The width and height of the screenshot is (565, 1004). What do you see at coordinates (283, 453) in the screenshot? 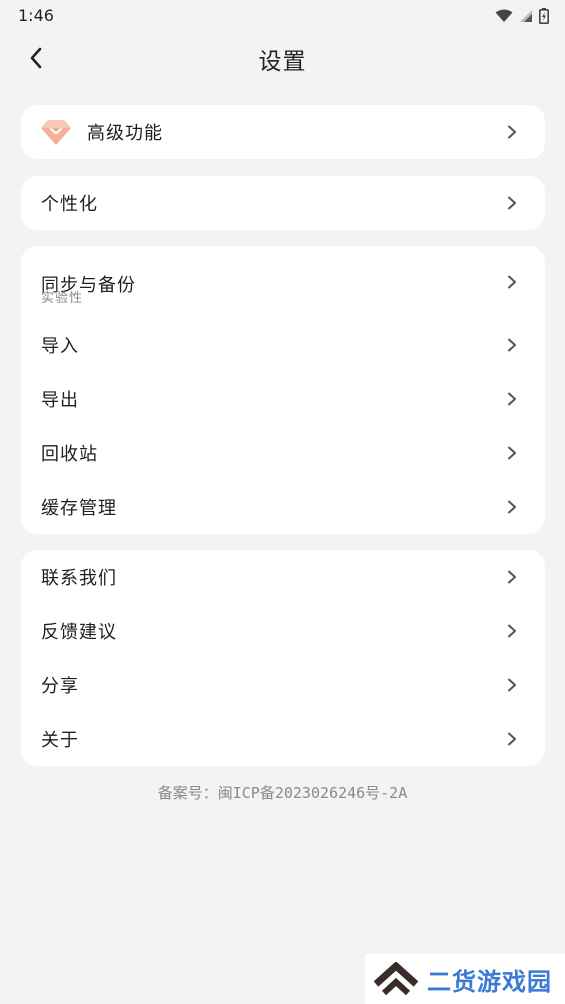
I see `recycle-bin-row: 回收站` at bounding box center [283, 453].